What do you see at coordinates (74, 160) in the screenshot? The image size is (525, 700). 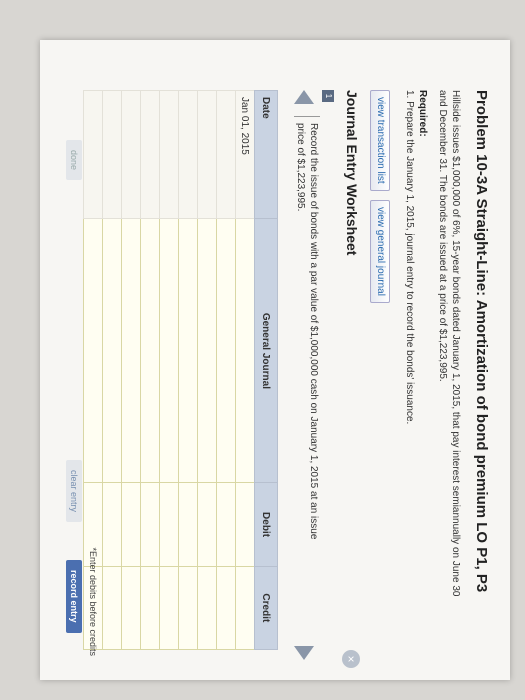 I see `done-button: done` at bounding box center [74, 160].